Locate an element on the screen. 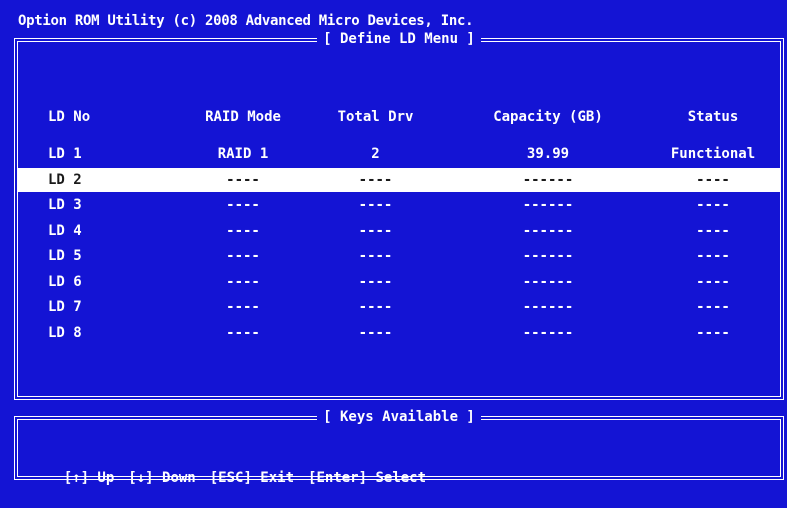 Image resolution: width=787 pixels, height=508 pixels. cell-raid-mode: RAID 1 is located at coordinates (243, 154).